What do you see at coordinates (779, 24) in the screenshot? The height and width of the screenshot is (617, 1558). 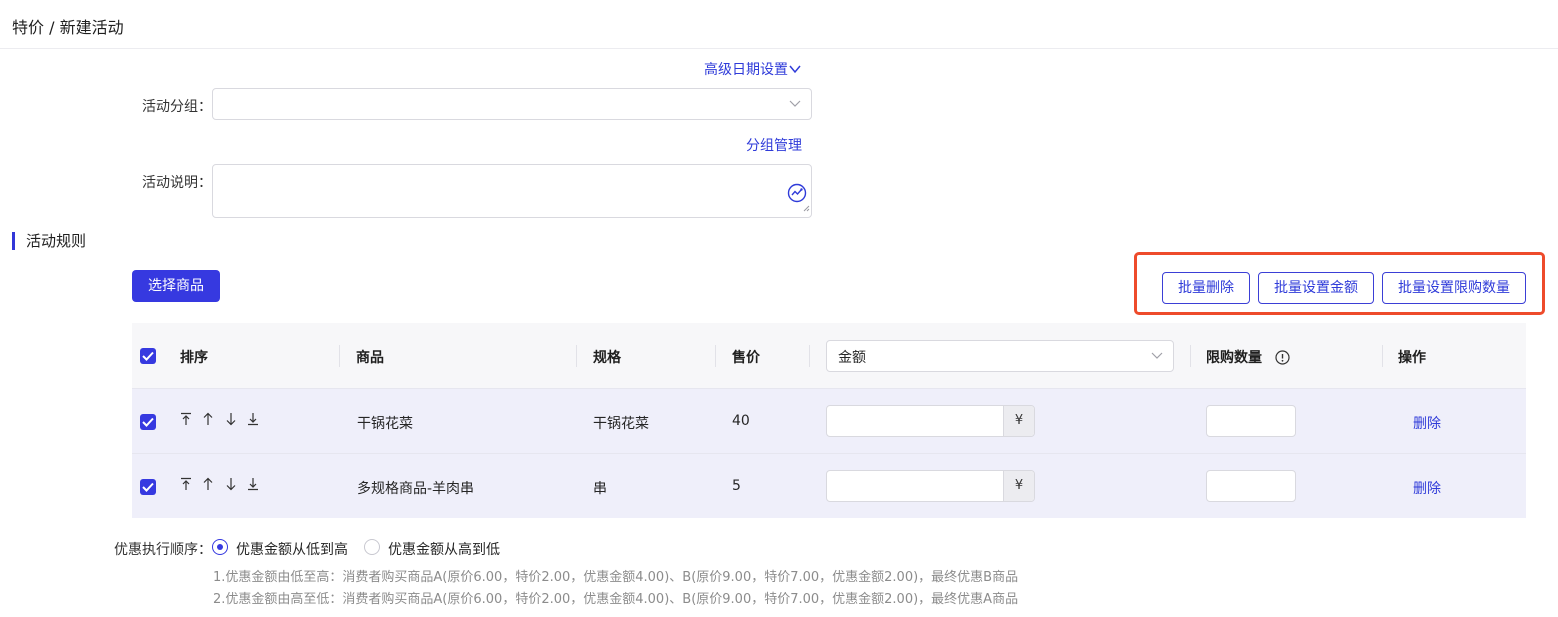 I see `page-header: 特价 / 新建活动` at bounding box center [779, 24].